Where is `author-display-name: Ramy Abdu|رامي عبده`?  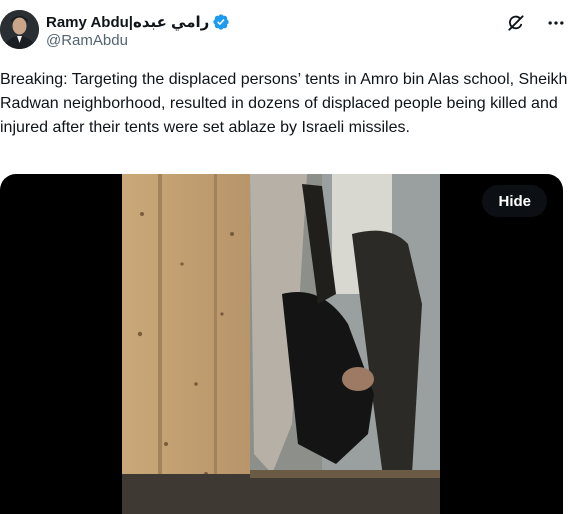 author-display-name: Ramy Abdu|رامي عبده is located at coordinates (127, 22).